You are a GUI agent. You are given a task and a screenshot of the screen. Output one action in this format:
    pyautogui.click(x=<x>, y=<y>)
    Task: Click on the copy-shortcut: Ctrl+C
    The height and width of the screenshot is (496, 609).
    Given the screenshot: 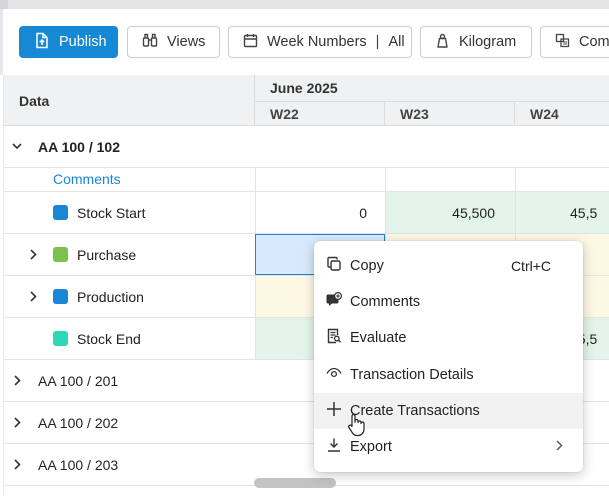 What is the action you would take?
    pyautogui.click(x=530, y=266)
    